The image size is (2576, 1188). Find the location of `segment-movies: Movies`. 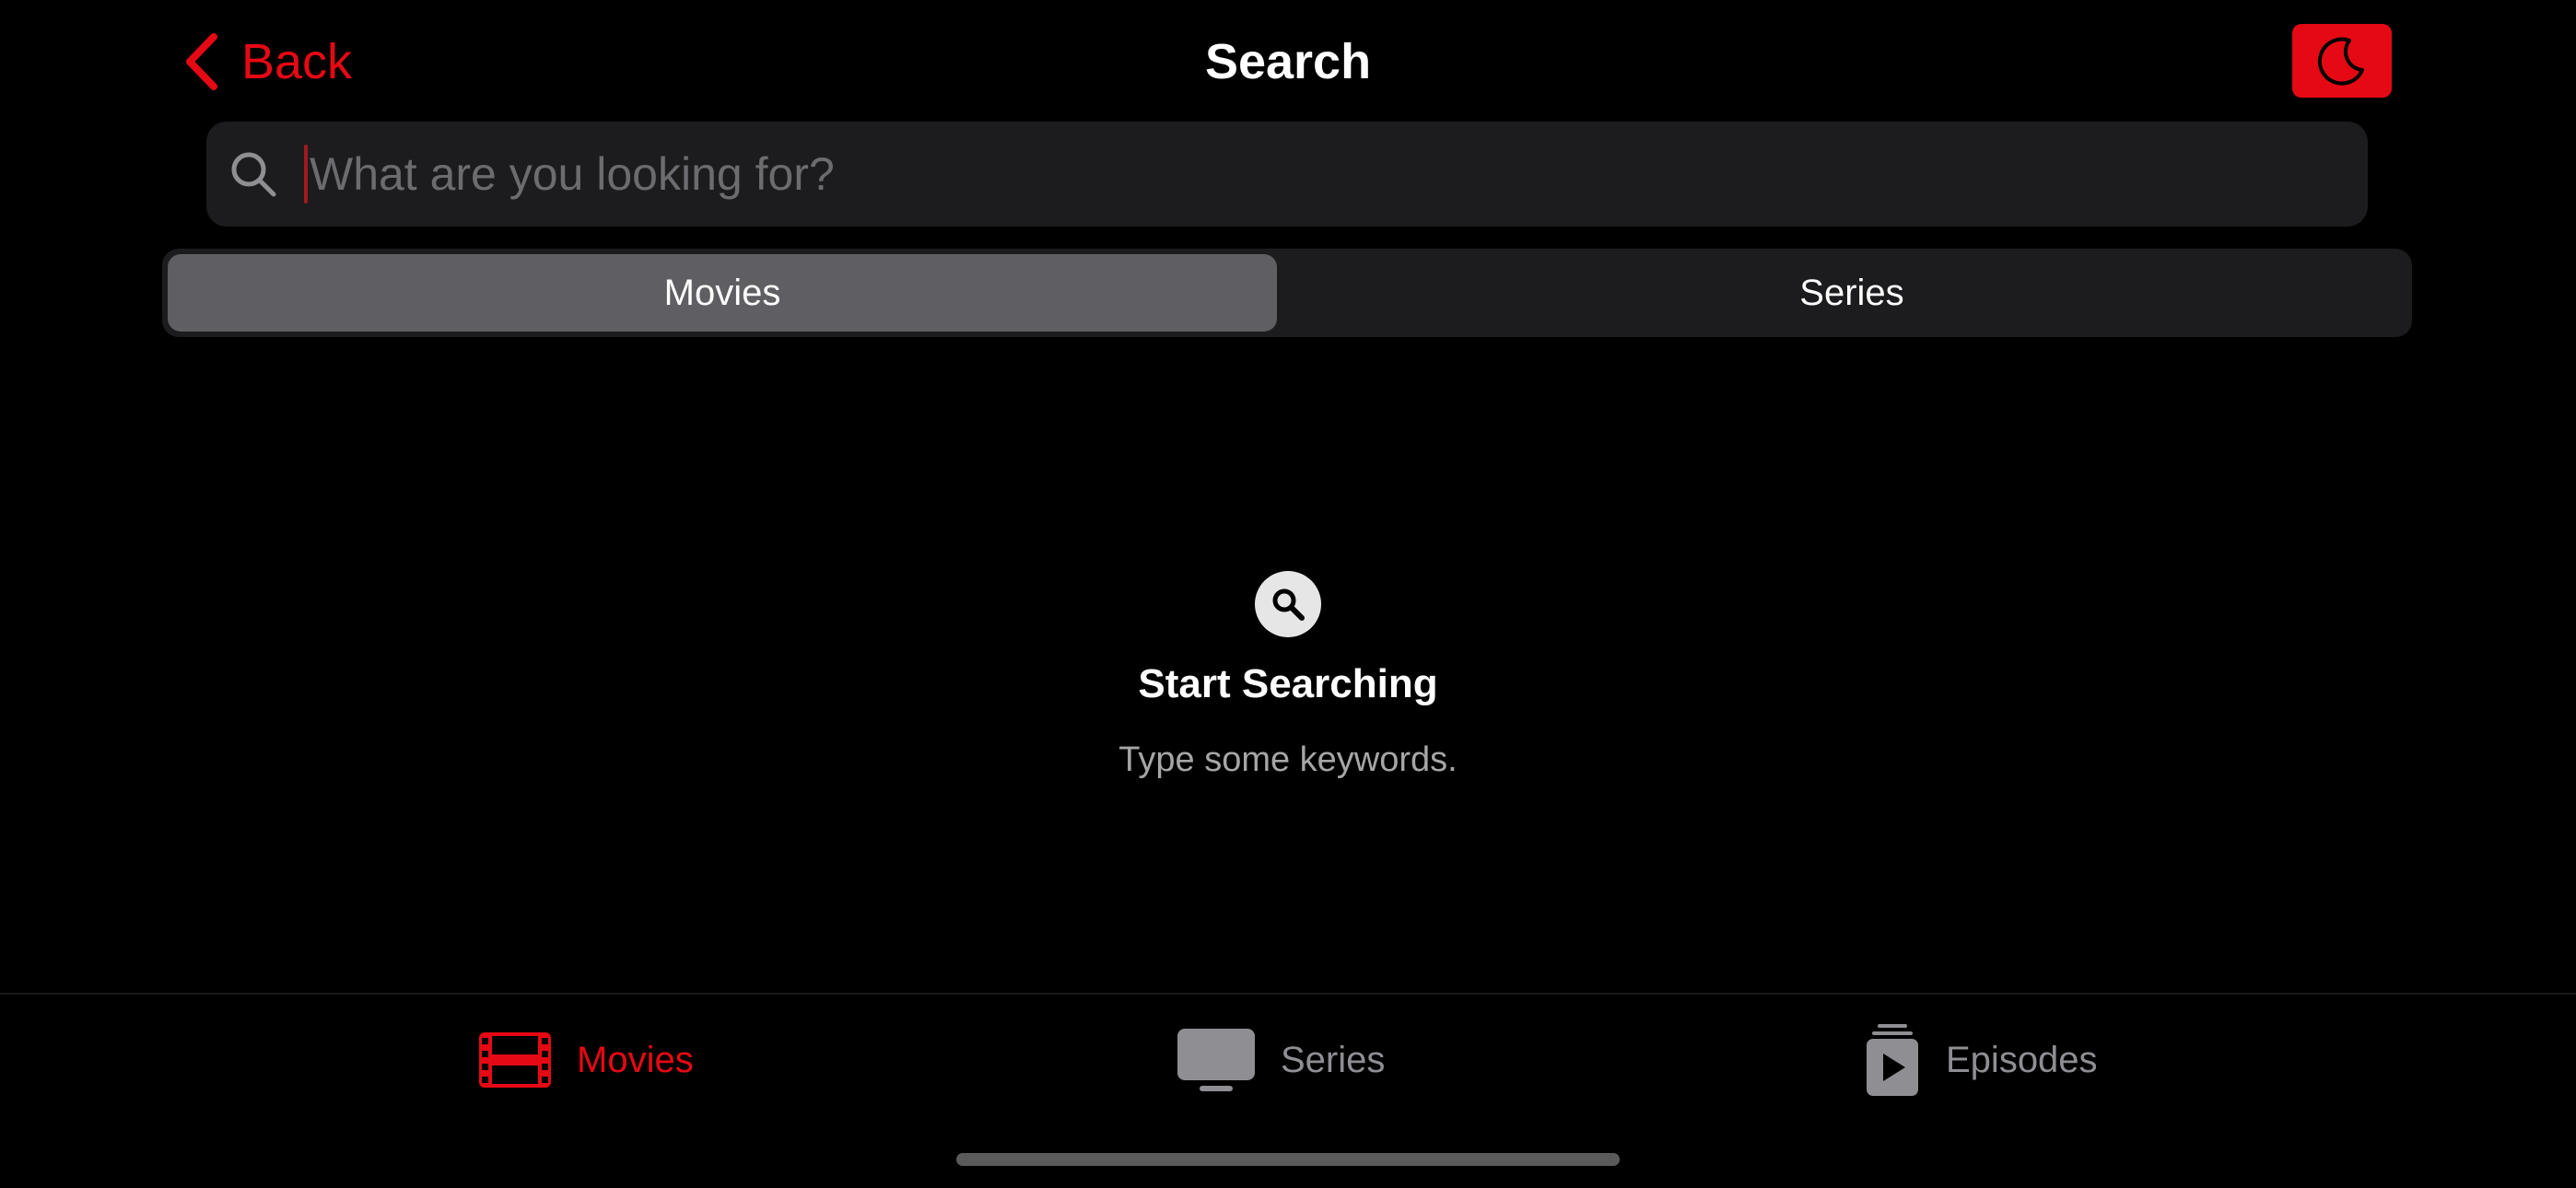

segment-movies: Movies is located at coordinates (722, 293).